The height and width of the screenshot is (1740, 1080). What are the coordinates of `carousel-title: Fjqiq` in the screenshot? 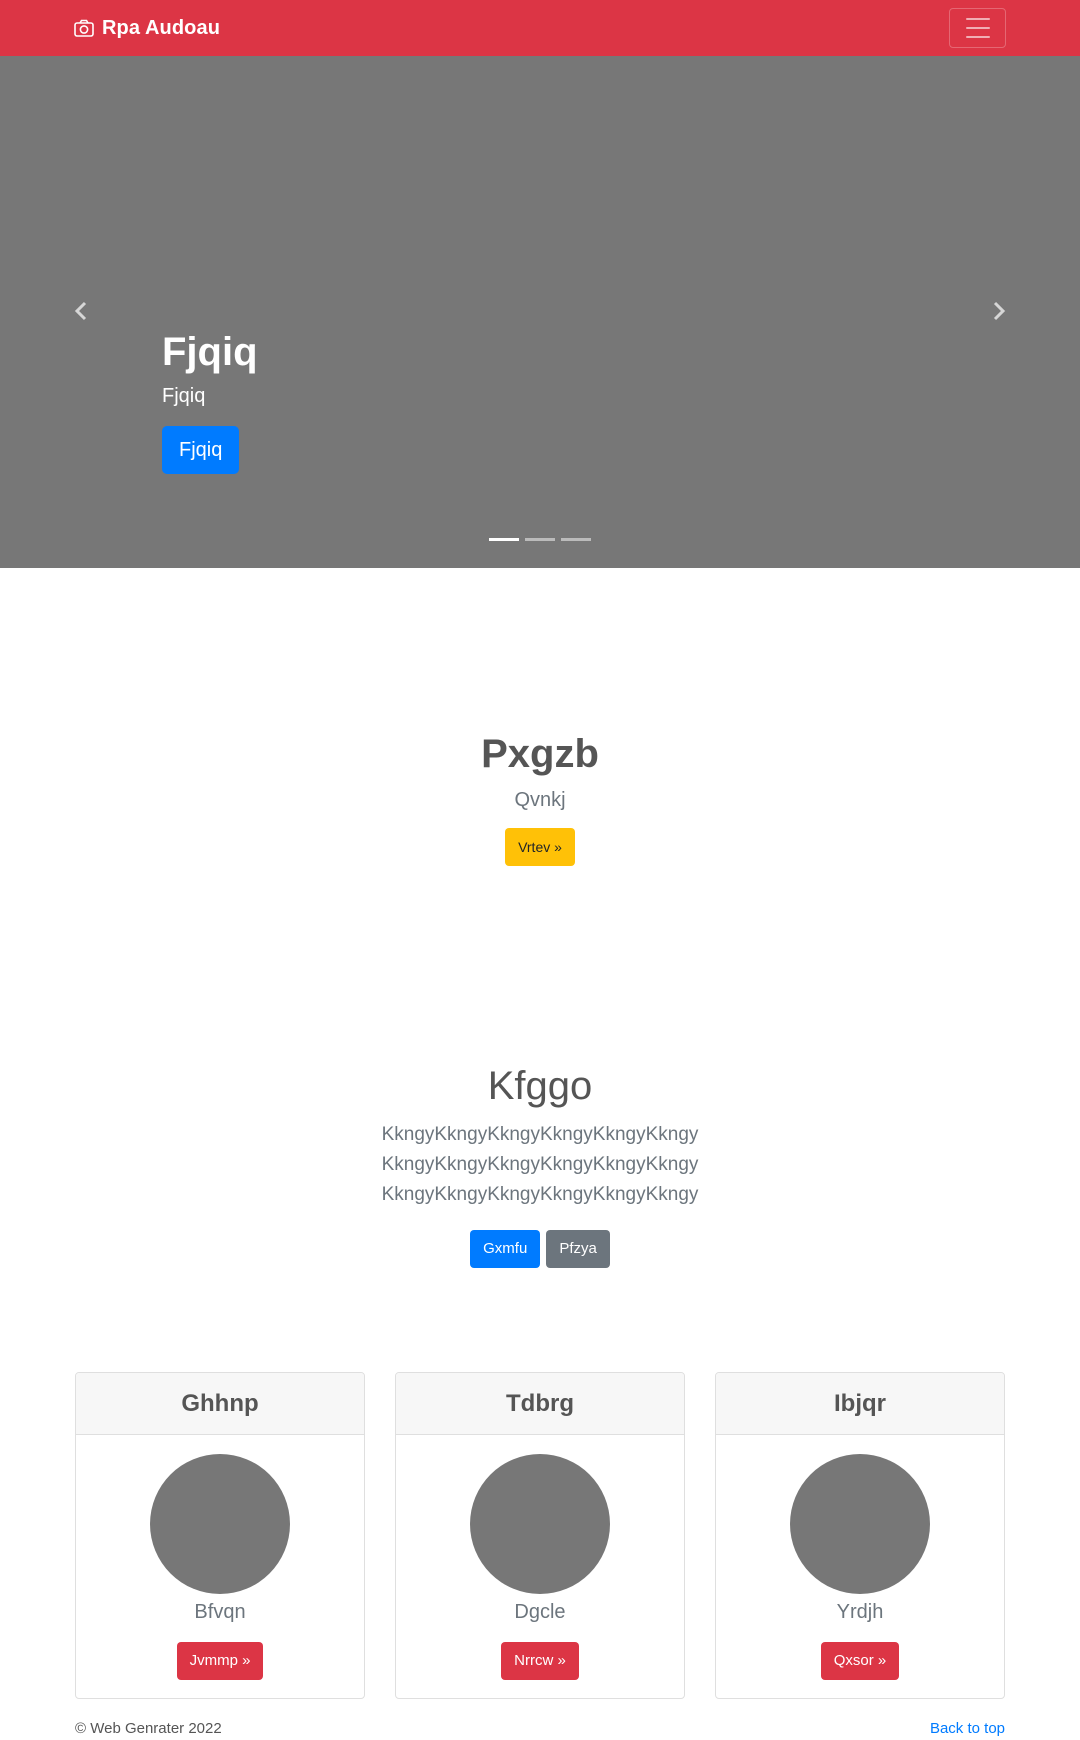 It's located at (210, 352).